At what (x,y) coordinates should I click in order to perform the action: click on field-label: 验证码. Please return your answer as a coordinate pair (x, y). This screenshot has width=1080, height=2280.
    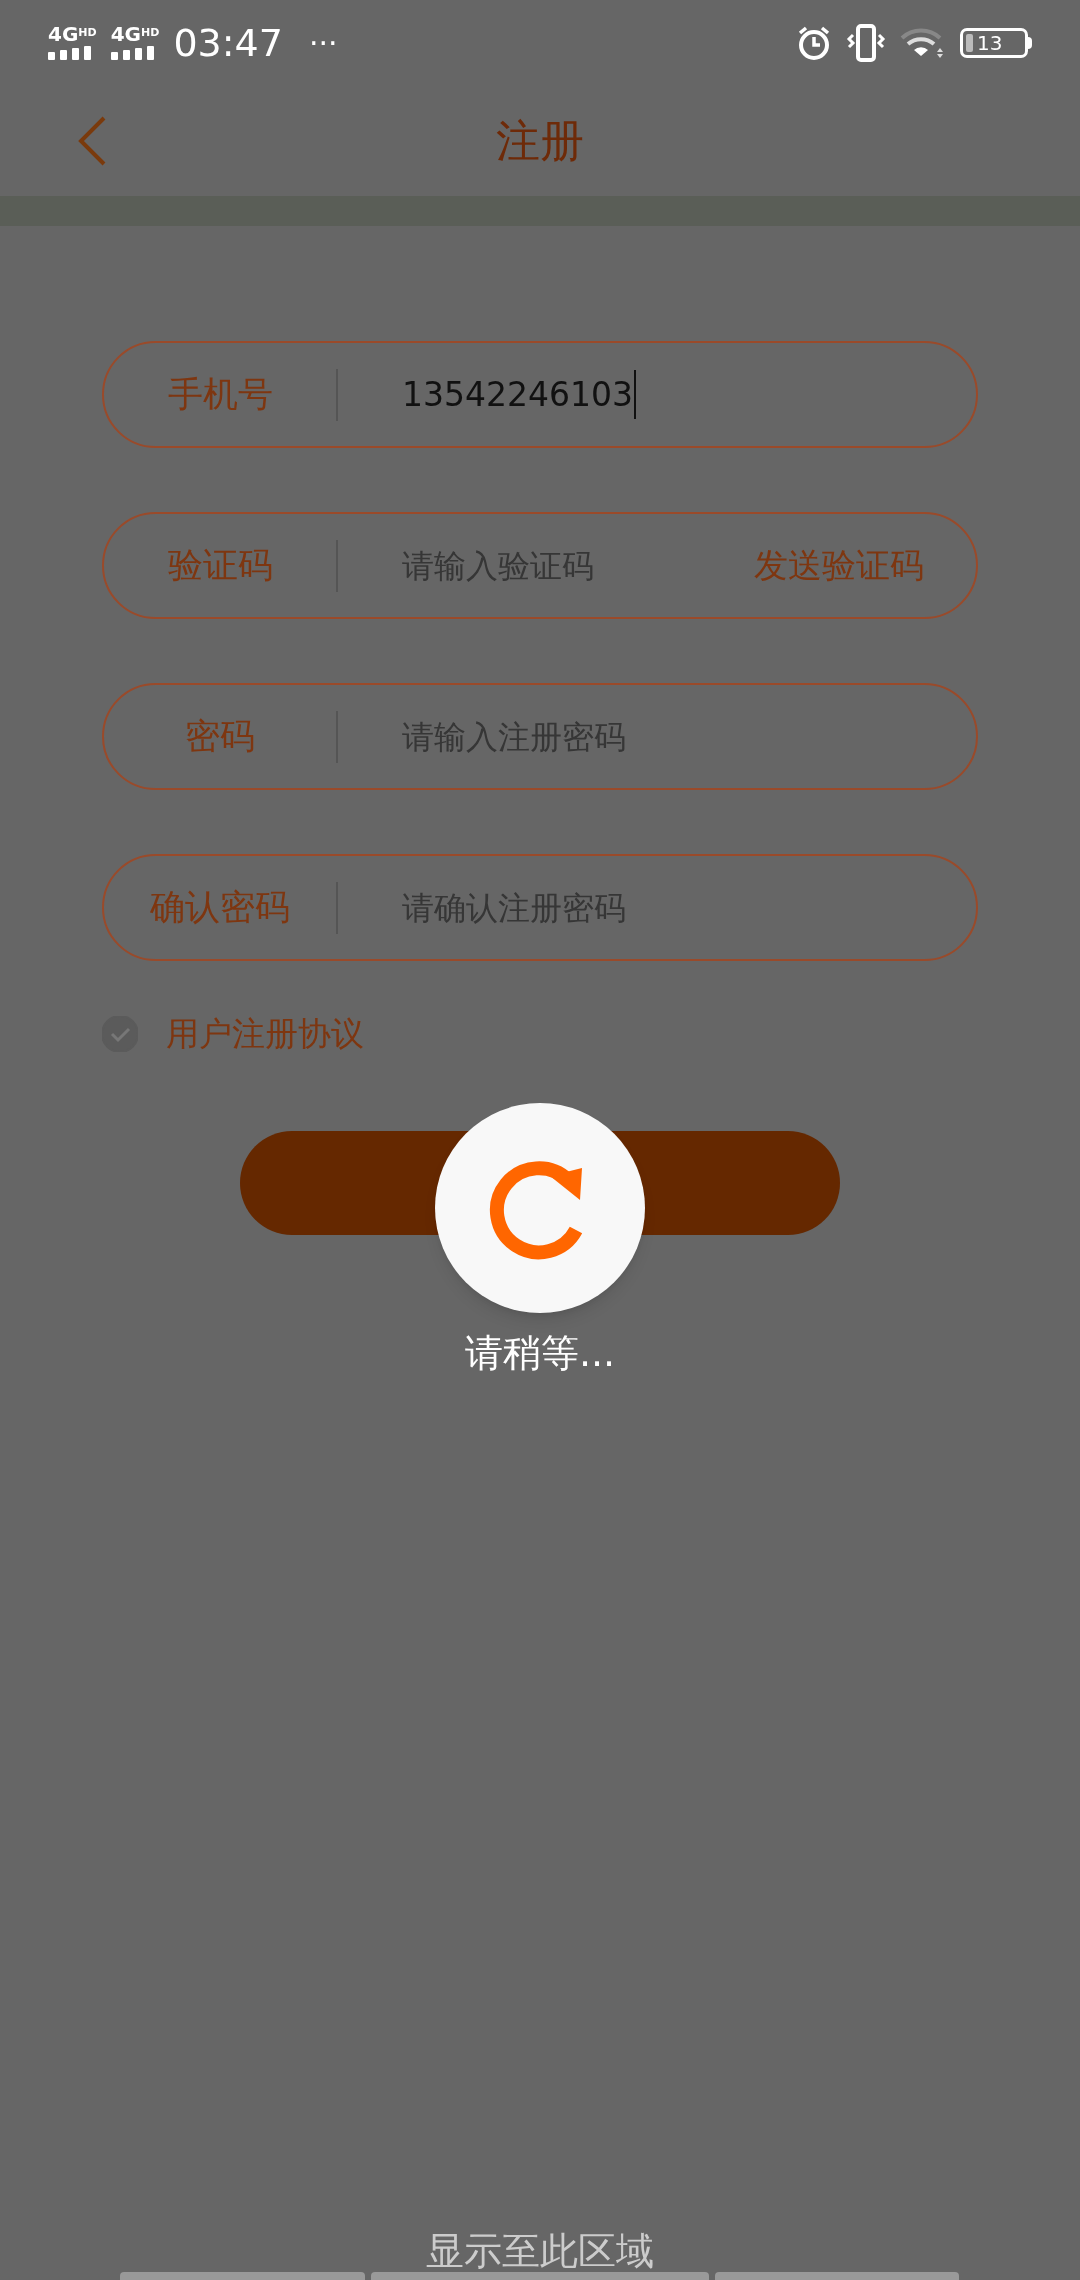
    Looking at the image, I should click on (220, 566).